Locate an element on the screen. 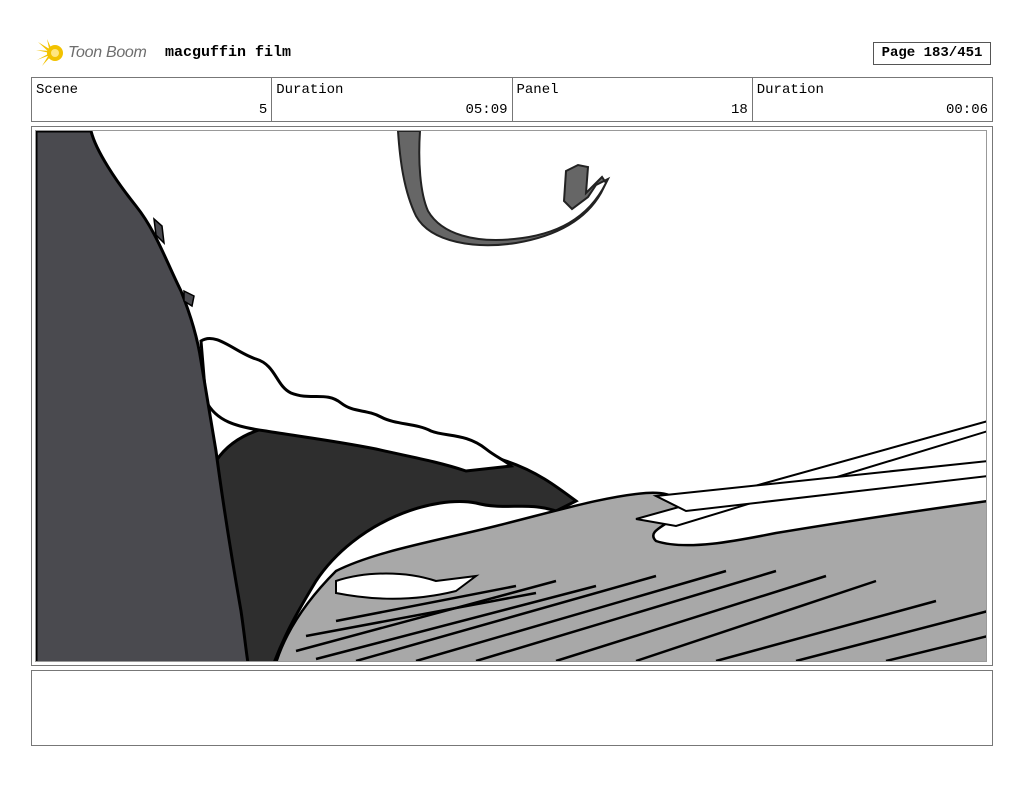 Image resolution: width=1024 pixels, height=793 pixels. scene-duration-cell: Duration 05:09 is located at coordinates (392, 99).